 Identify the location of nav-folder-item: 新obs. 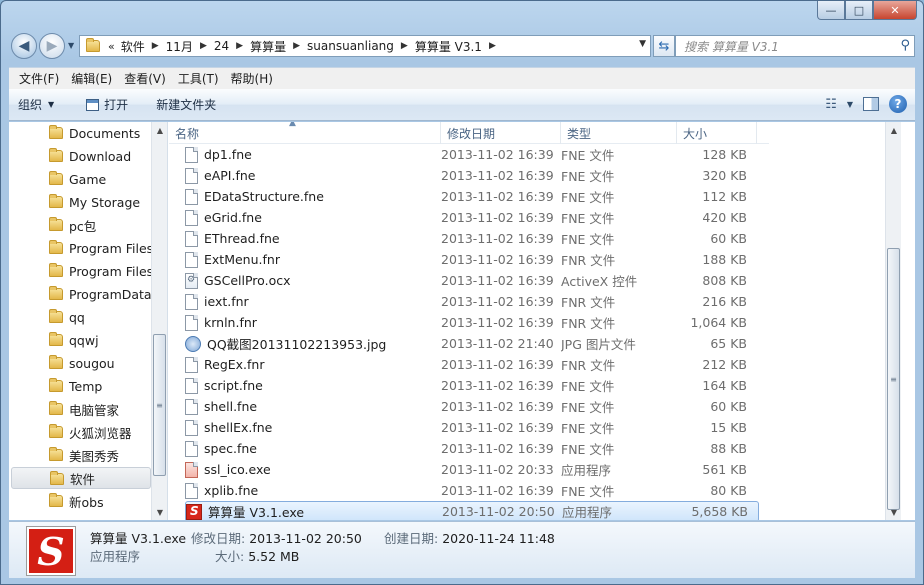
(81, 501).